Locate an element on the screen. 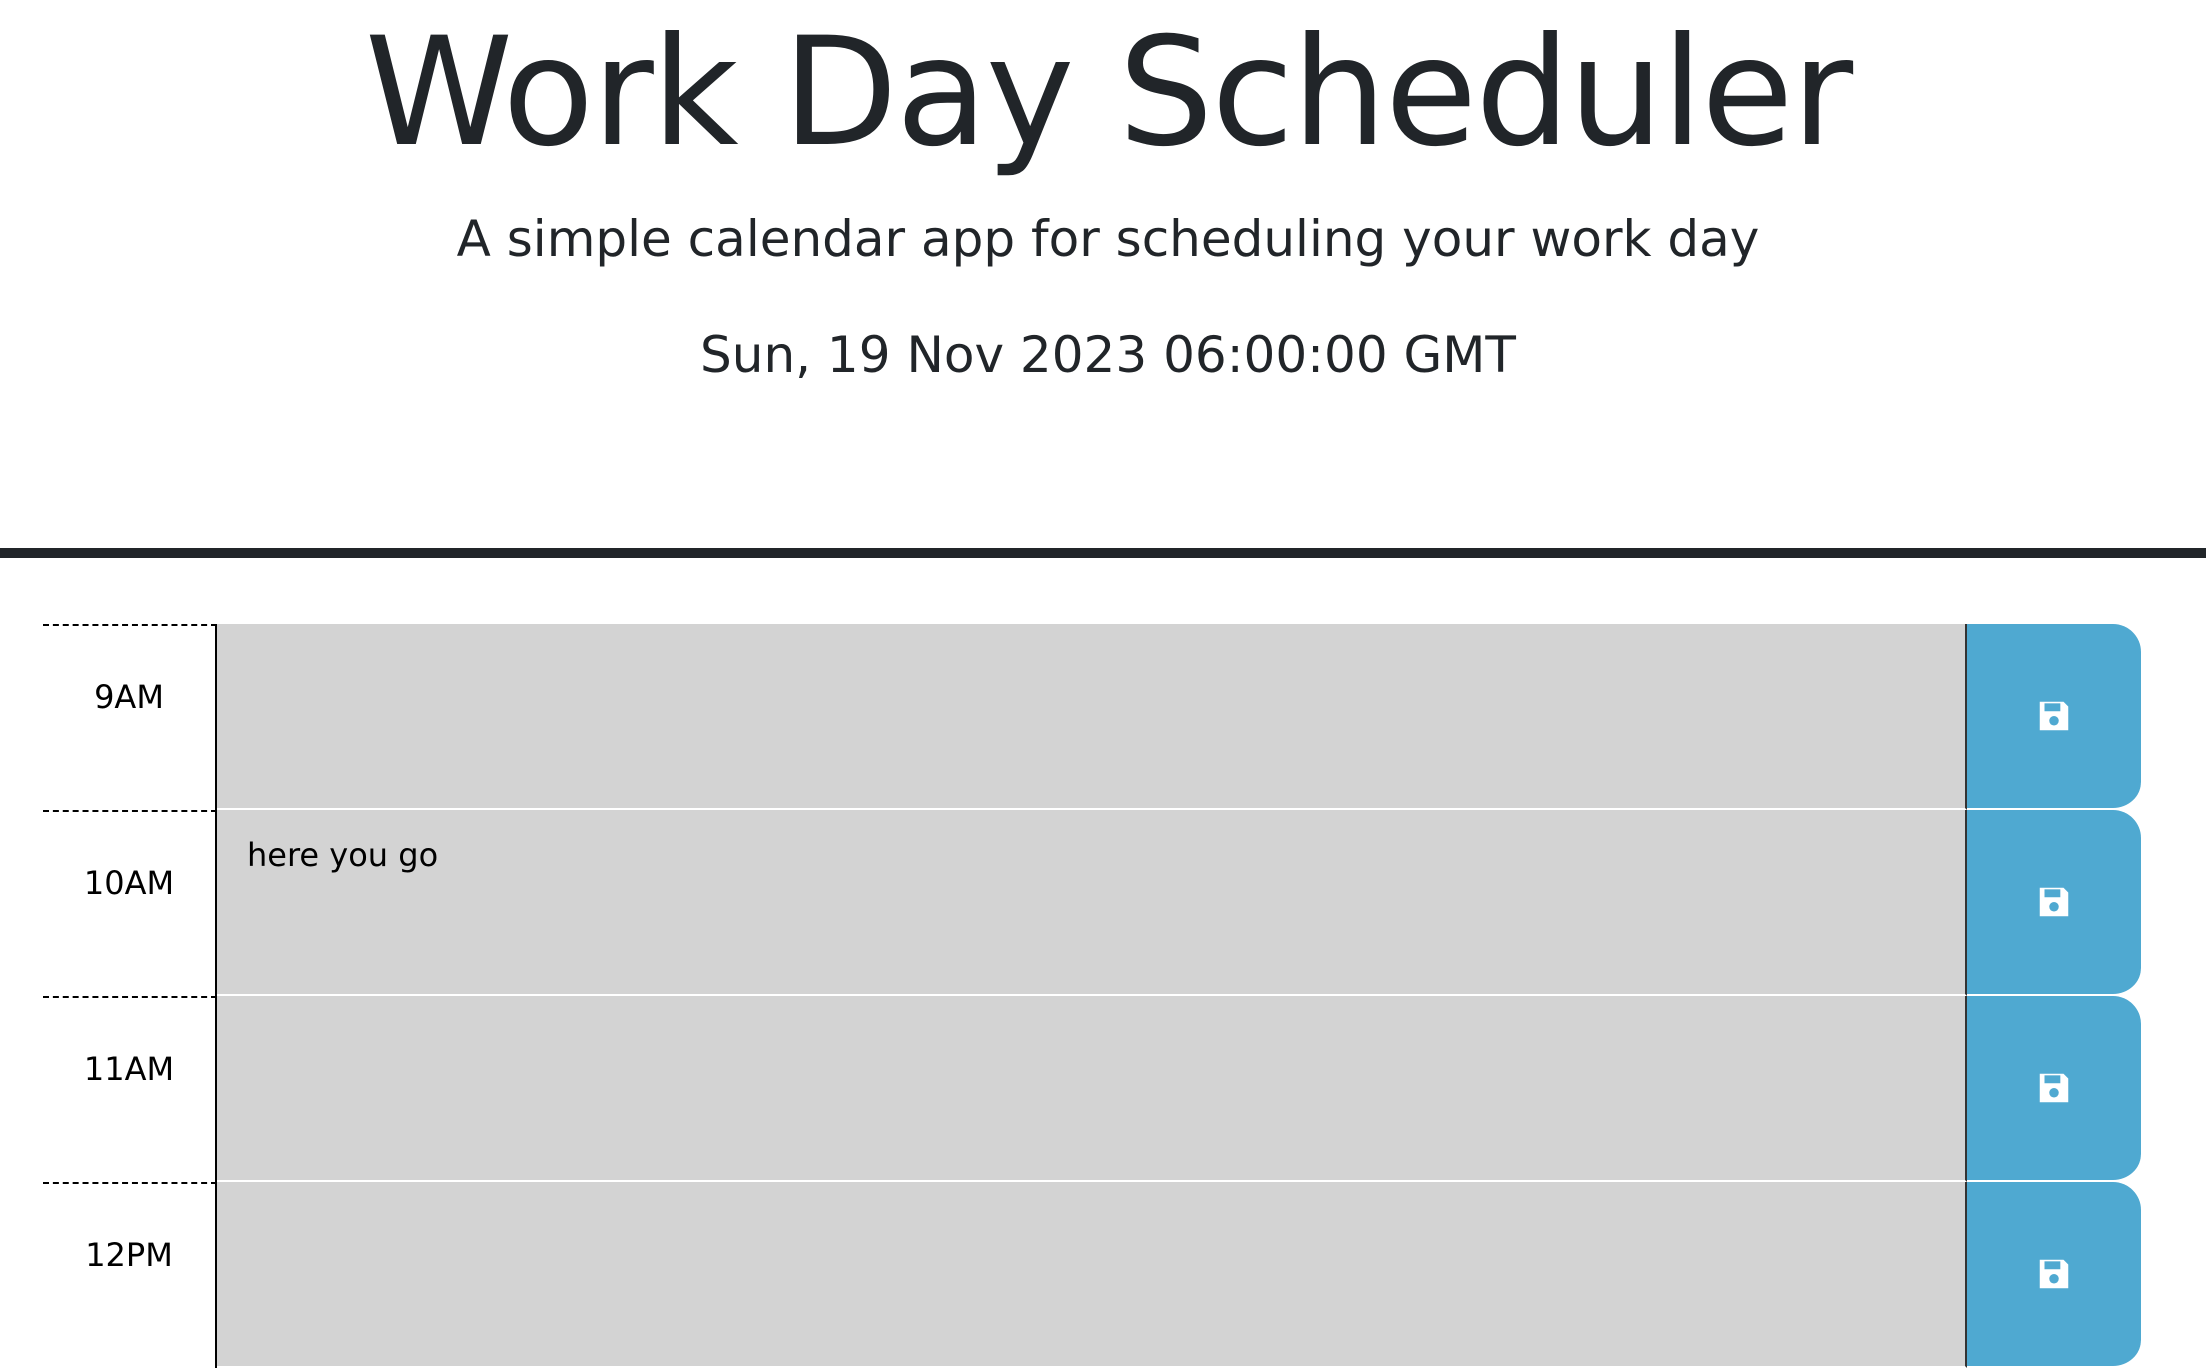 The image size is (2206, 1368). page-title: Work Day Scheduler is located at coordinates (1108, 93).